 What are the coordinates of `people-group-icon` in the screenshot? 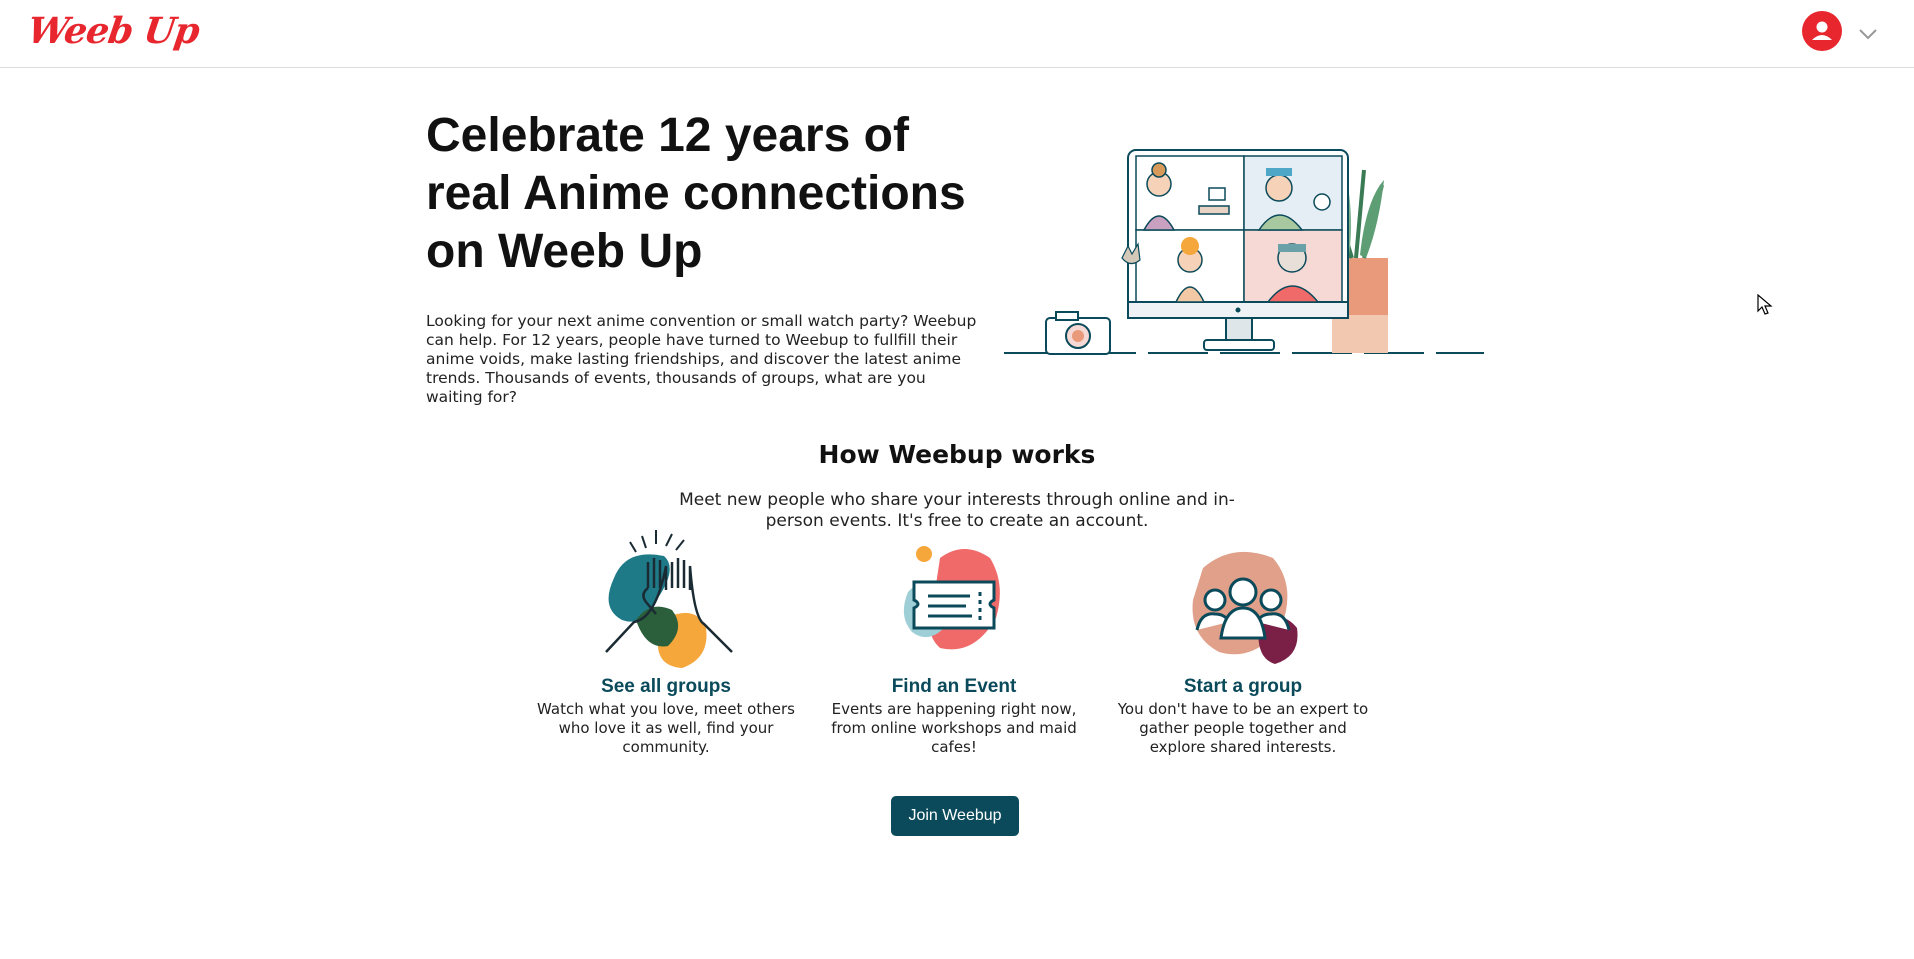 It's located at (1245, 607).